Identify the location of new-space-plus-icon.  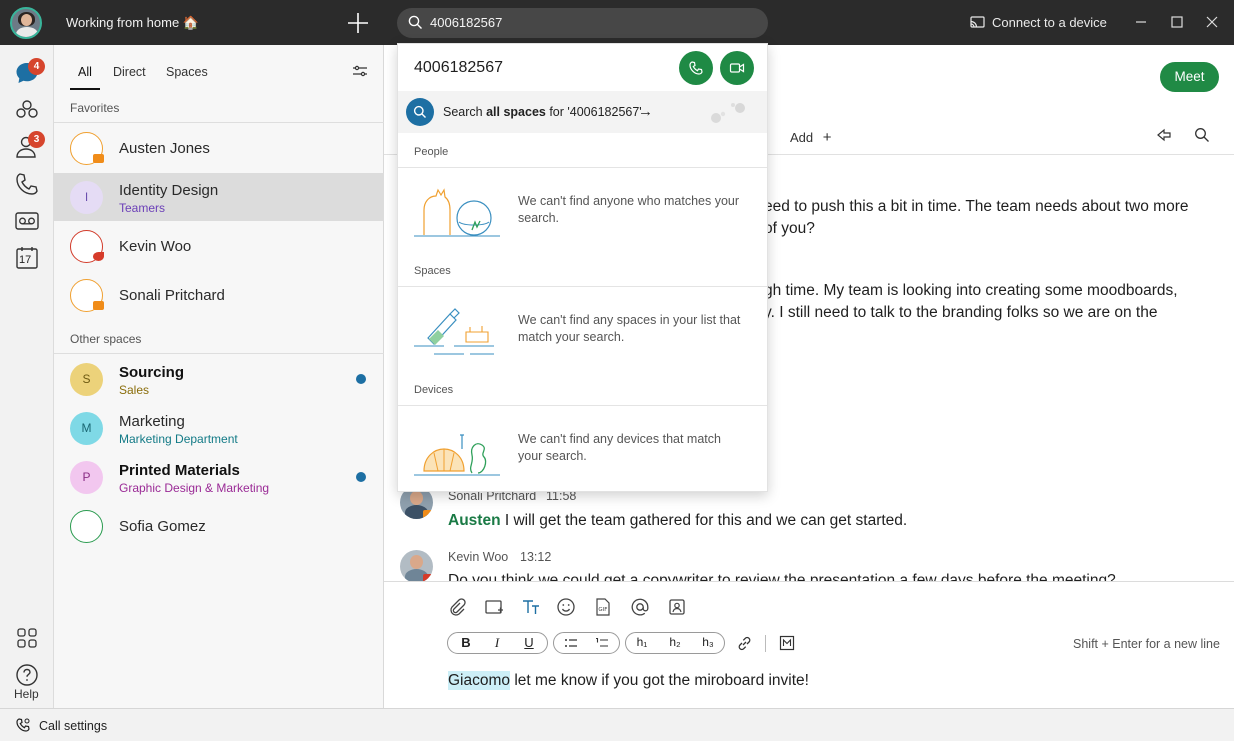
(358, 23).